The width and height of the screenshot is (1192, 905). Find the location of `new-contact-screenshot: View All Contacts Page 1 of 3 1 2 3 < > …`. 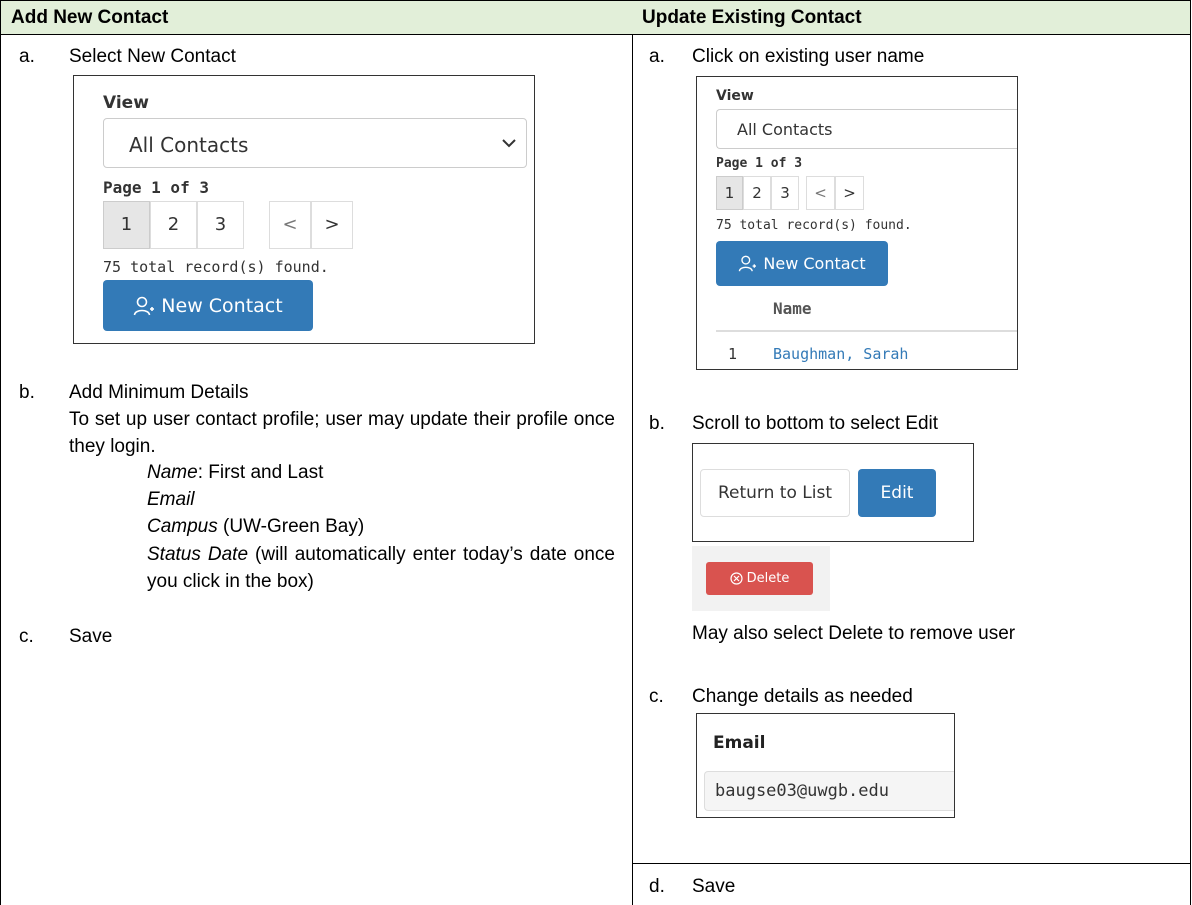

new-contact-screenshot: View All Contacts Page 1 of 3 1 2 3 < > … is located at coordinates (304, 209).